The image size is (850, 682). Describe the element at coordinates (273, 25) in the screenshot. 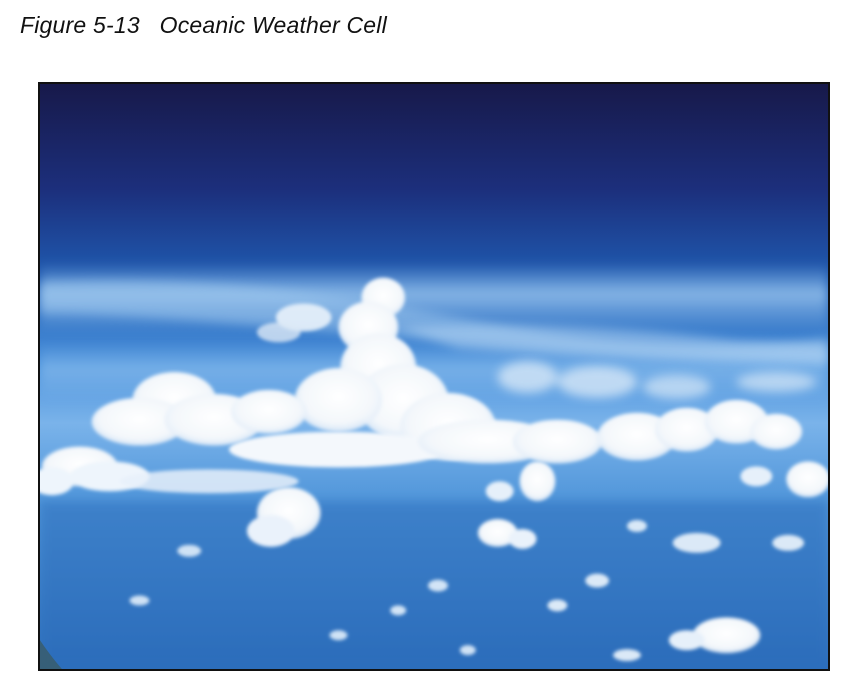

I see `figure-title: Oceanic Weather Cell` at that location.